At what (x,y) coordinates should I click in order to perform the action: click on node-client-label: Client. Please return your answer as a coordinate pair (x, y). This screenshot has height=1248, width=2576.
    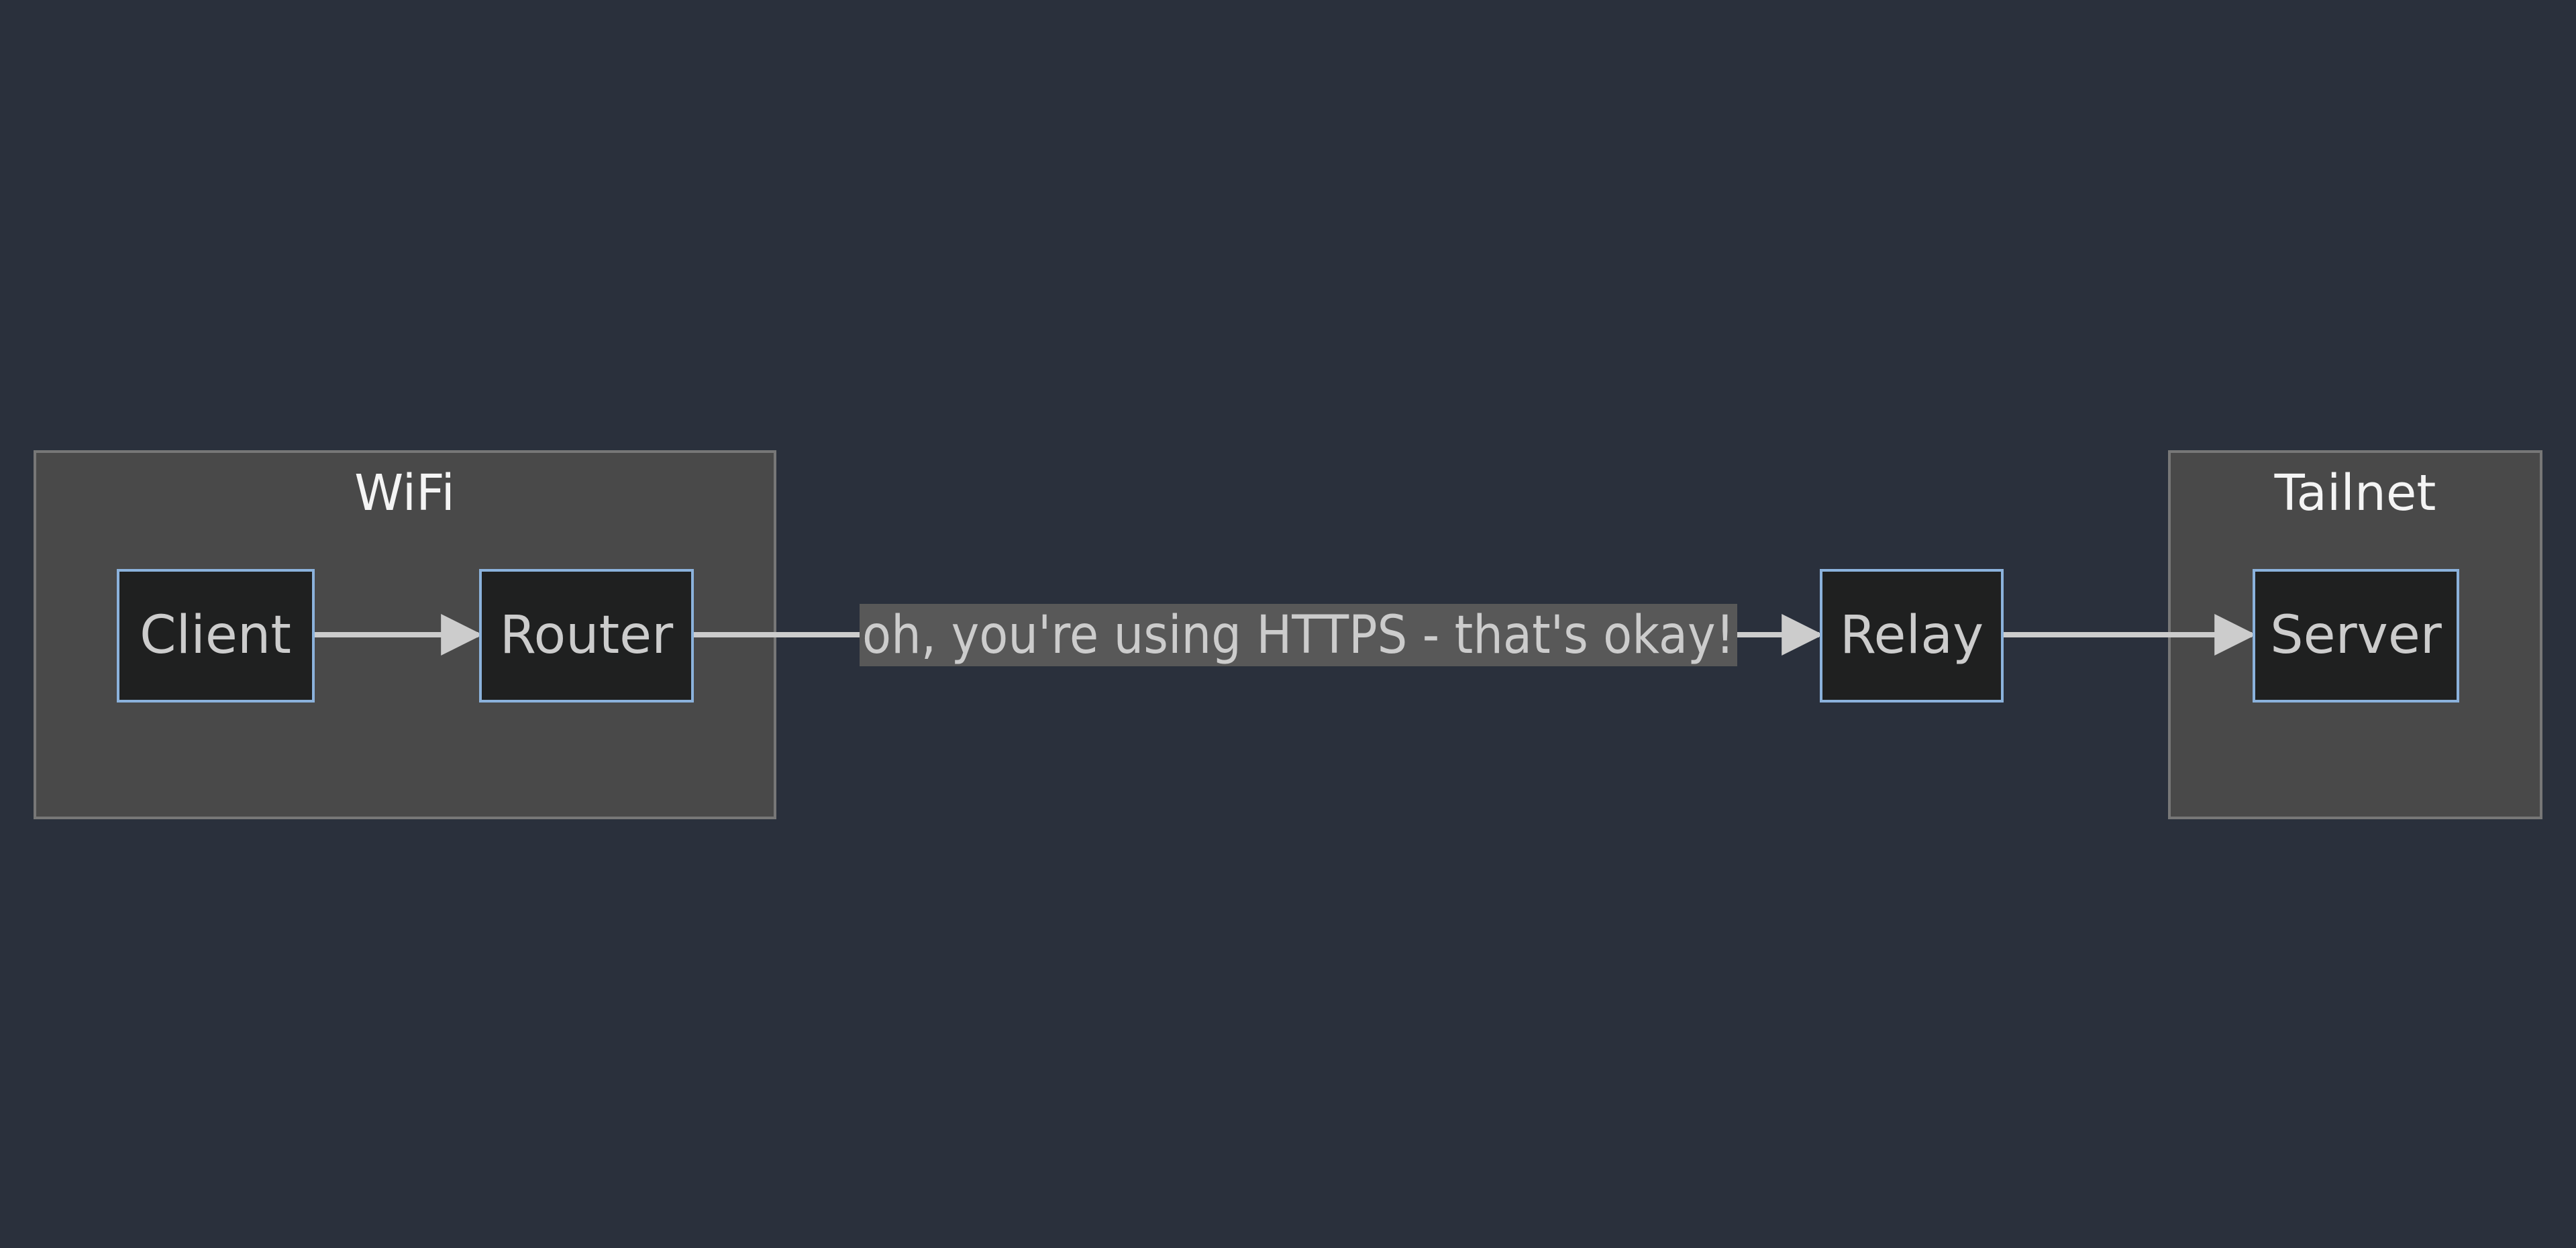
    Looking at the image, I should click on (215, 636).